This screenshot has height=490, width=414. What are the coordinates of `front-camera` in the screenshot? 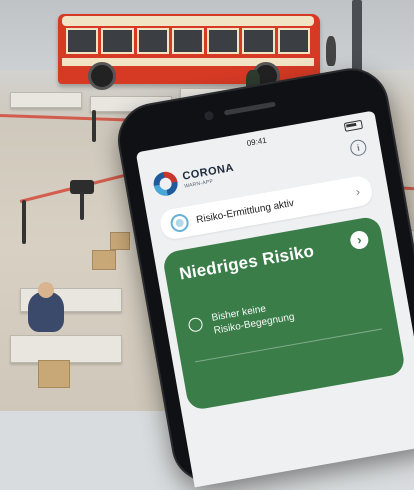 It's located at (209, 115).